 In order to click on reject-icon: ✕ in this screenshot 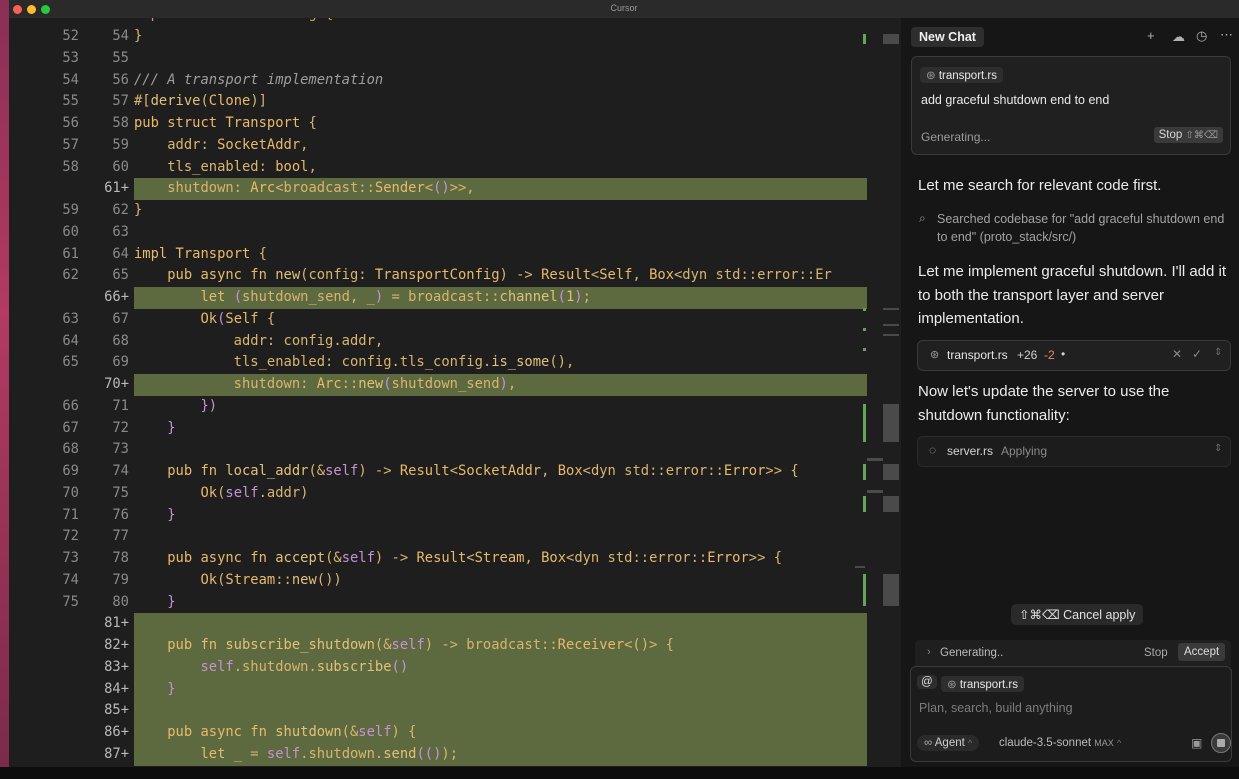, I will do `click(1177, 354)`.